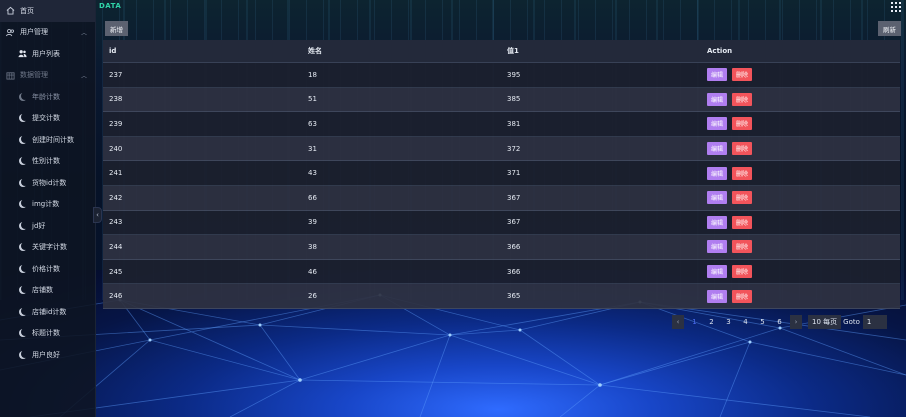  I want to click on cell-value1: 367, so click(514, 197).